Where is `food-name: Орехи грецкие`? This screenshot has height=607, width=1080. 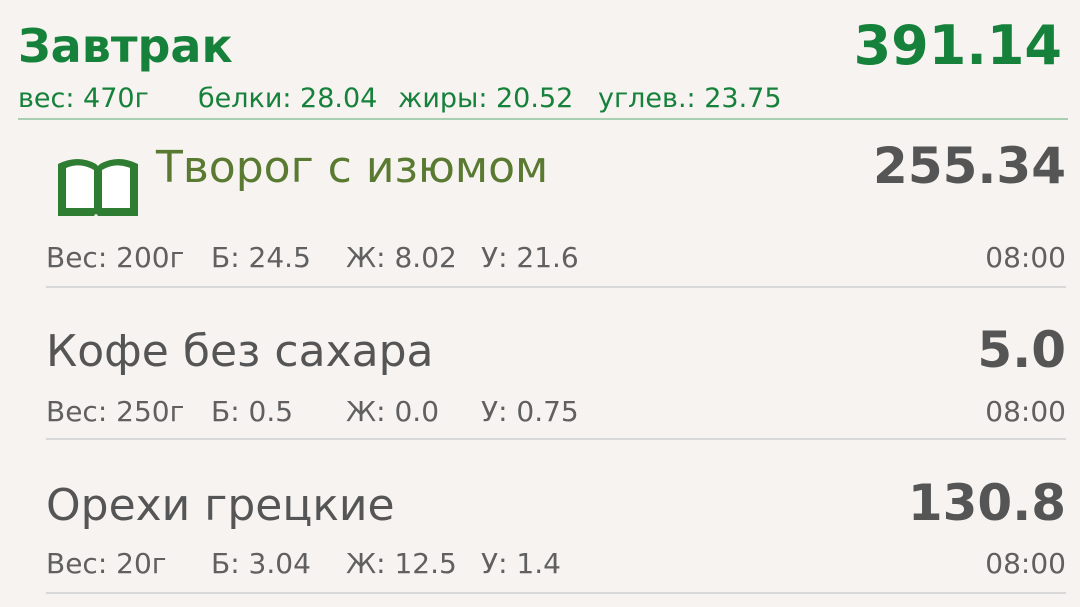 food-name: Орехи грецкие is located at coordinates (220, 505).